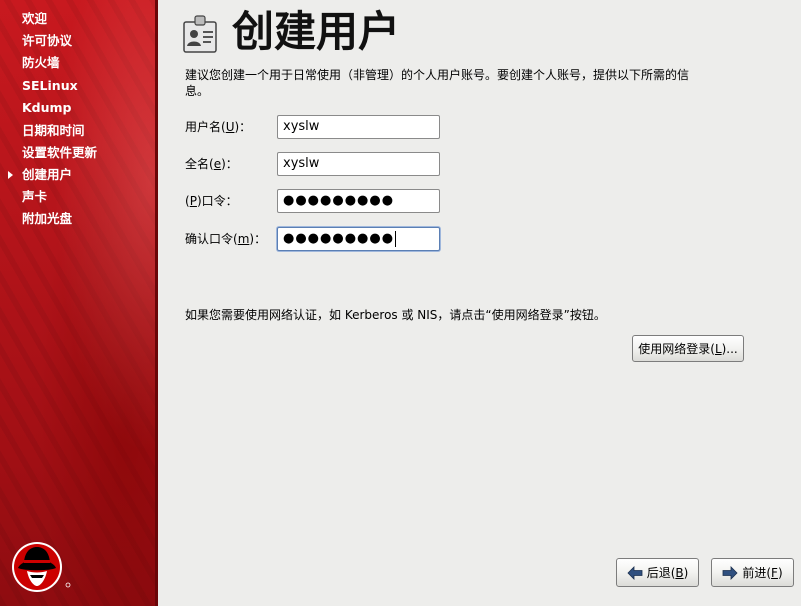  What do you see at coordinates (316, 31) in the screenshot?
I see `page-title: 创建用户` at bounding box center [316, 31].